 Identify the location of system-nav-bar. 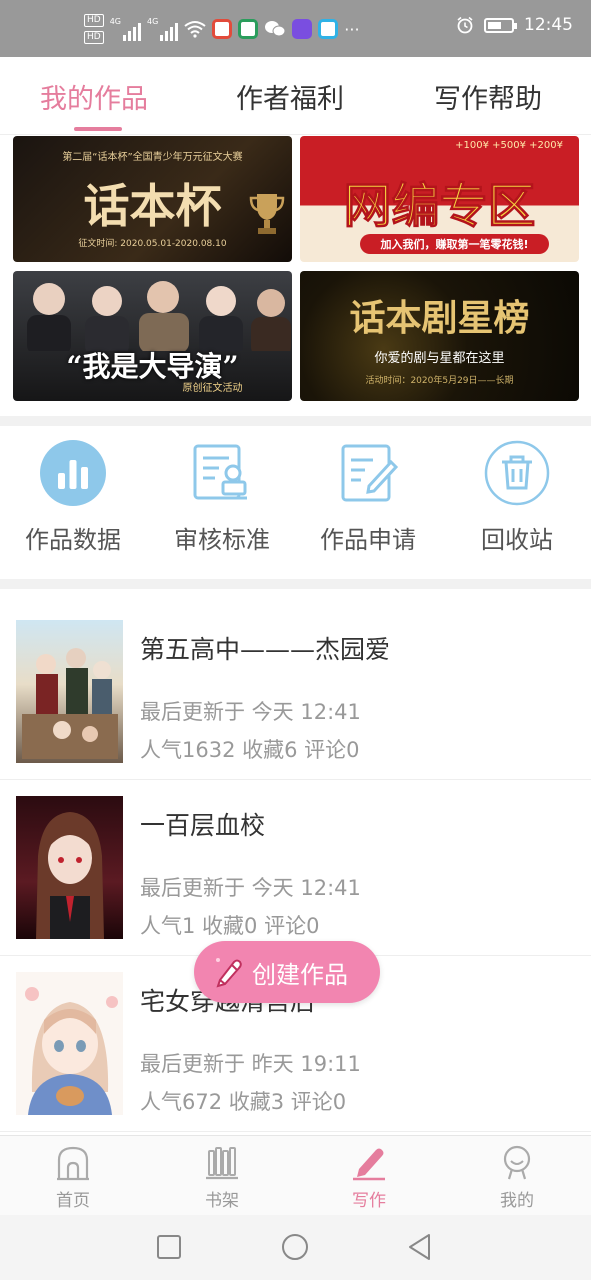
(295, 1247).